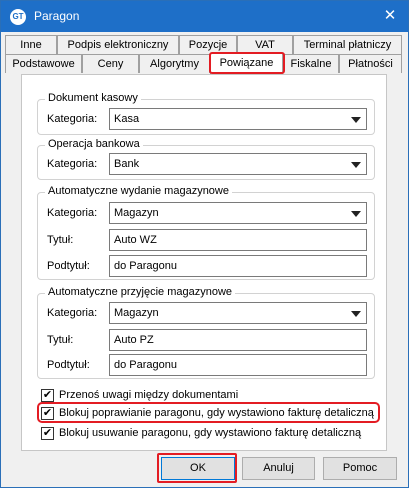 The image size is (409, 488). I want to click on tab-pozycje: Pozycje, so click(208, 44).